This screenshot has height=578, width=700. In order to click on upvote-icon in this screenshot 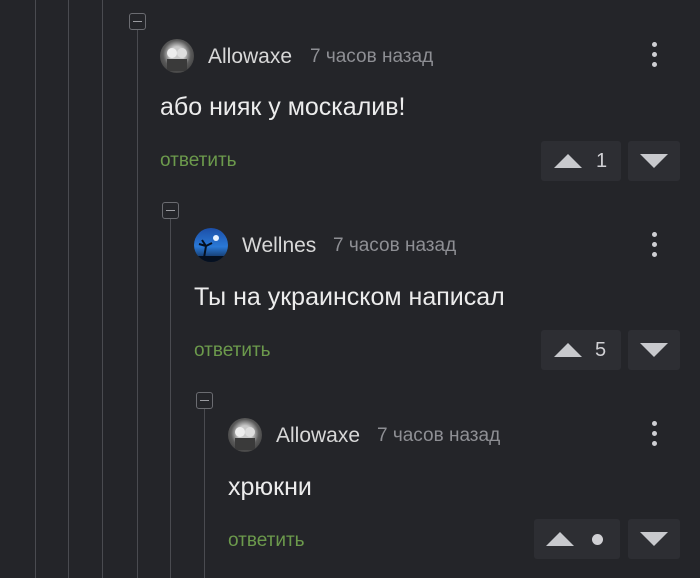, I will do `click(560, 539)`.